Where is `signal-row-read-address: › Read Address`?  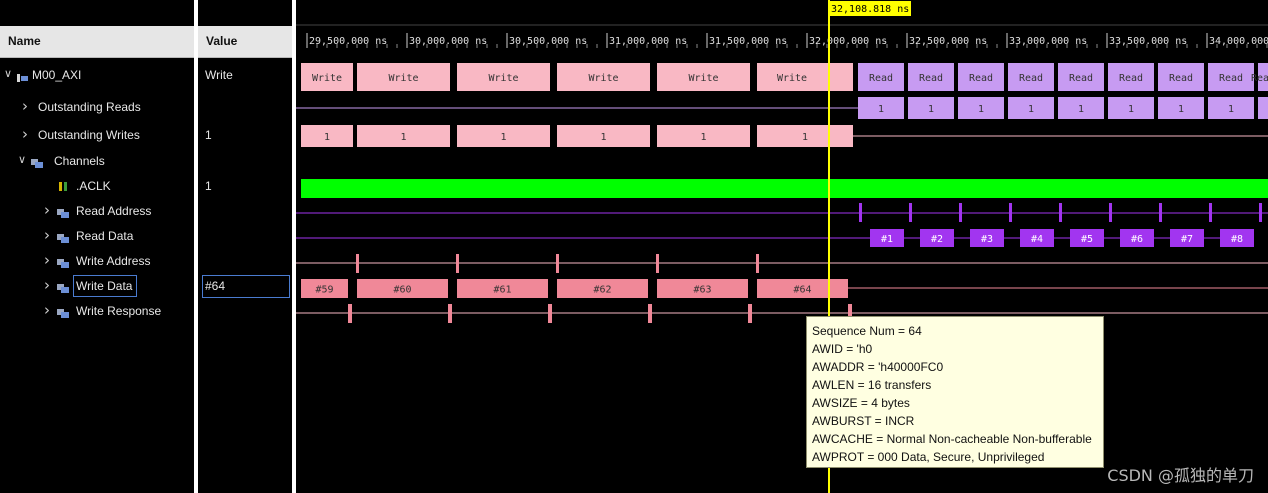 signal-row-read-address: › Read Address is located at coordinates (97, 211).